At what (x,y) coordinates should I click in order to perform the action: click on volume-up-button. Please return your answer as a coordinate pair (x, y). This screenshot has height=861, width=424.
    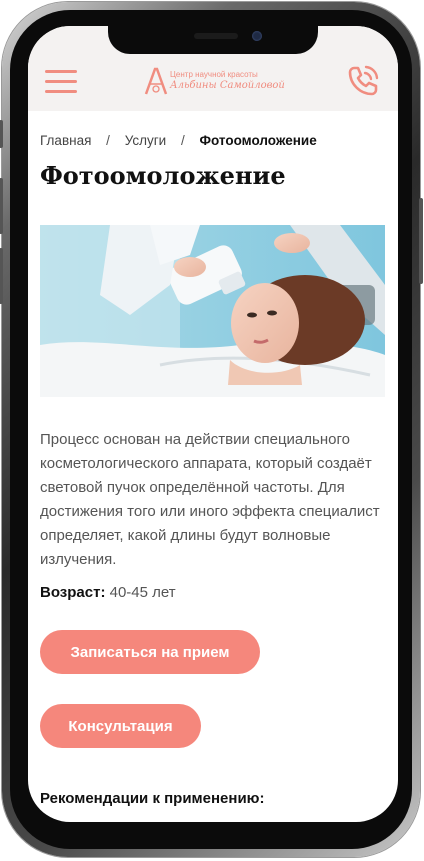
    Looking at the image, I should click on (1, 206).